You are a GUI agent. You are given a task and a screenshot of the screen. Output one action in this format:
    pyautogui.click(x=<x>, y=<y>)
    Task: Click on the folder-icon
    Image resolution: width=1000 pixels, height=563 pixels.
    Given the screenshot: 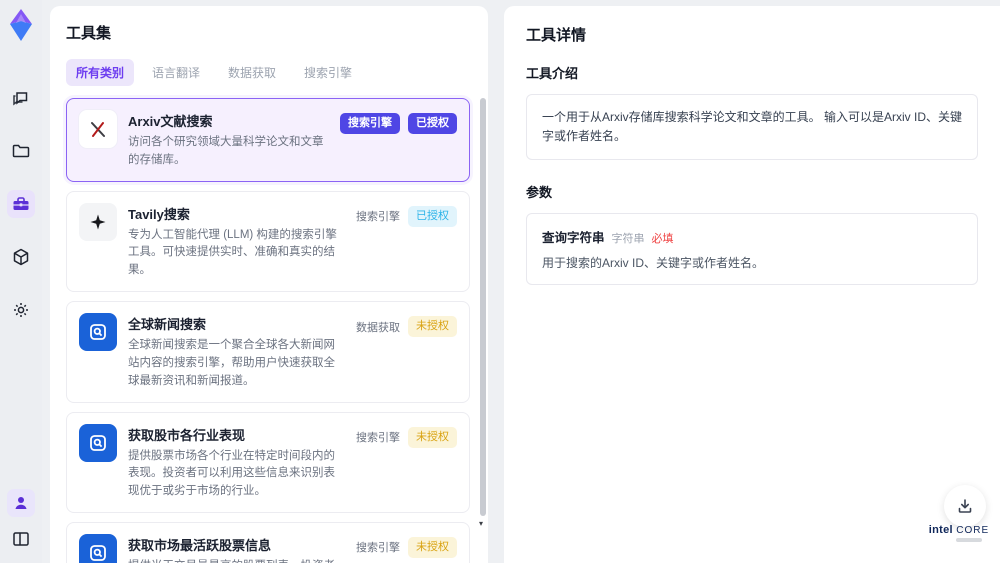 What is the action you would take?
    pyautogui.click(x=21, y=151)
    